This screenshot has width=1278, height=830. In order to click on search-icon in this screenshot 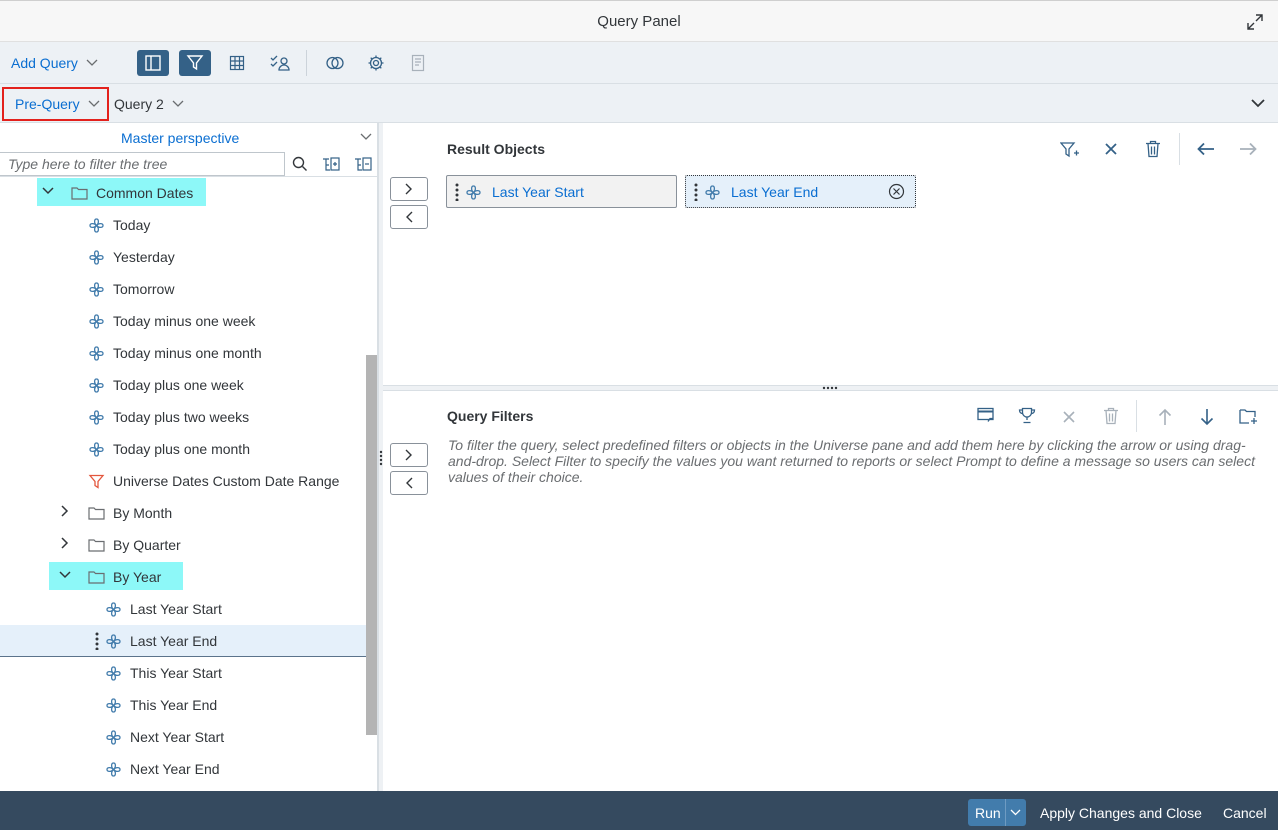, I will do `click(300, 164)`.